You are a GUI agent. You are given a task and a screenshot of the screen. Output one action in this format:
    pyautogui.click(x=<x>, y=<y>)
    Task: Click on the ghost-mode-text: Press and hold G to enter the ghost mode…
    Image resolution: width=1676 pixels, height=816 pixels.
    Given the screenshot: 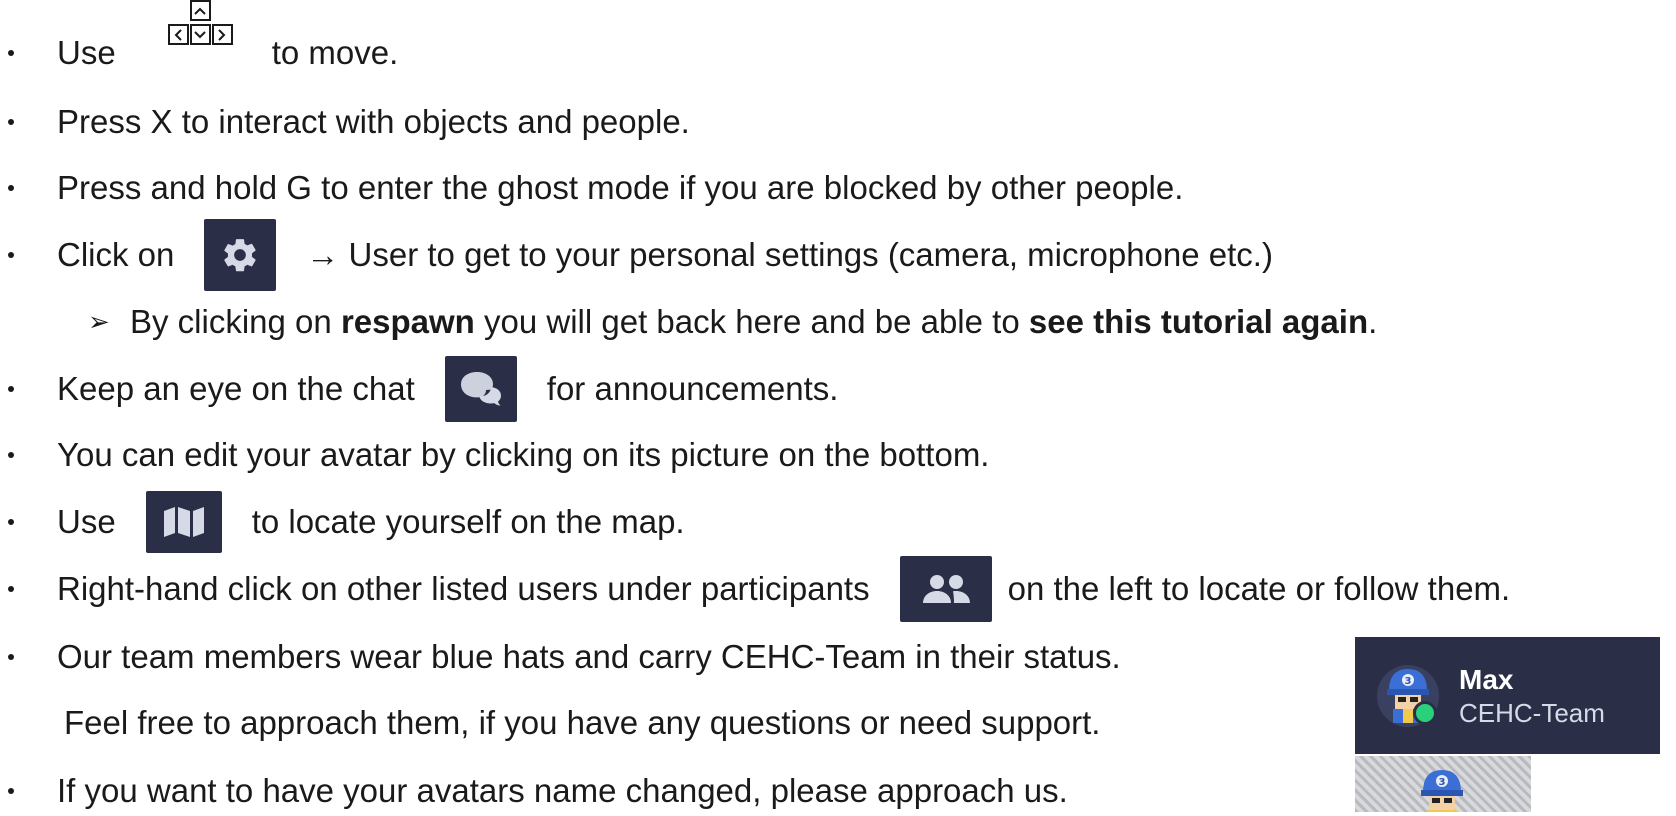 What is the action you would take?
    pyautogui.click(x=620, y=187)
    